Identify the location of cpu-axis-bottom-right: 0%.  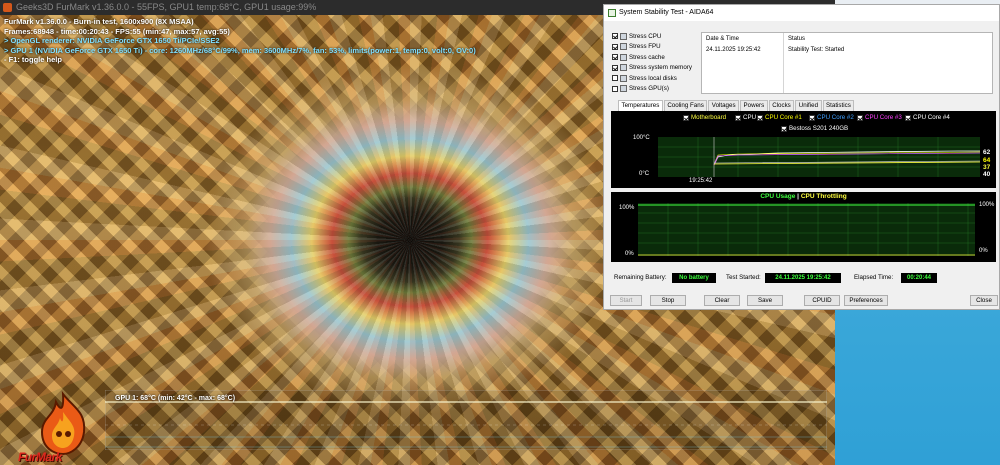
(983, 251).